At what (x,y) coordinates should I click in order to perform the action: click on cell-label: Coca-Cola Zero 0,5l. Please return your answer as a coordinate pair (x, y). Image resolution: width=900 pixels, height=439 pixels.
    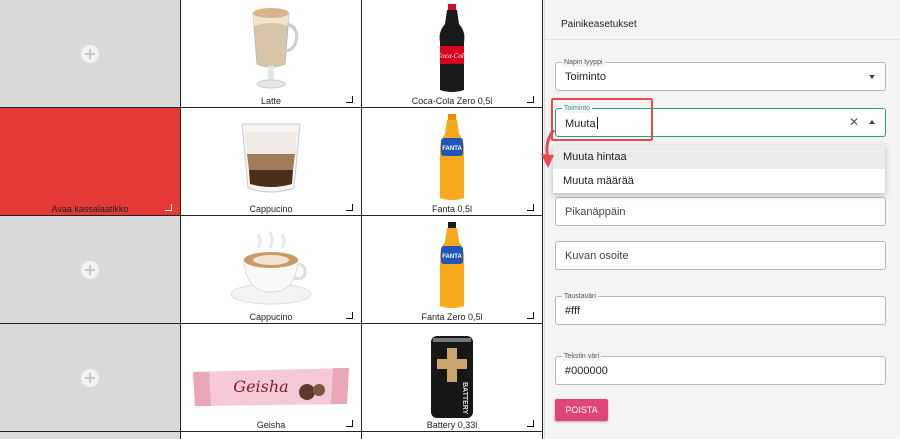
    Looking at the image, I should click on (452, 101).